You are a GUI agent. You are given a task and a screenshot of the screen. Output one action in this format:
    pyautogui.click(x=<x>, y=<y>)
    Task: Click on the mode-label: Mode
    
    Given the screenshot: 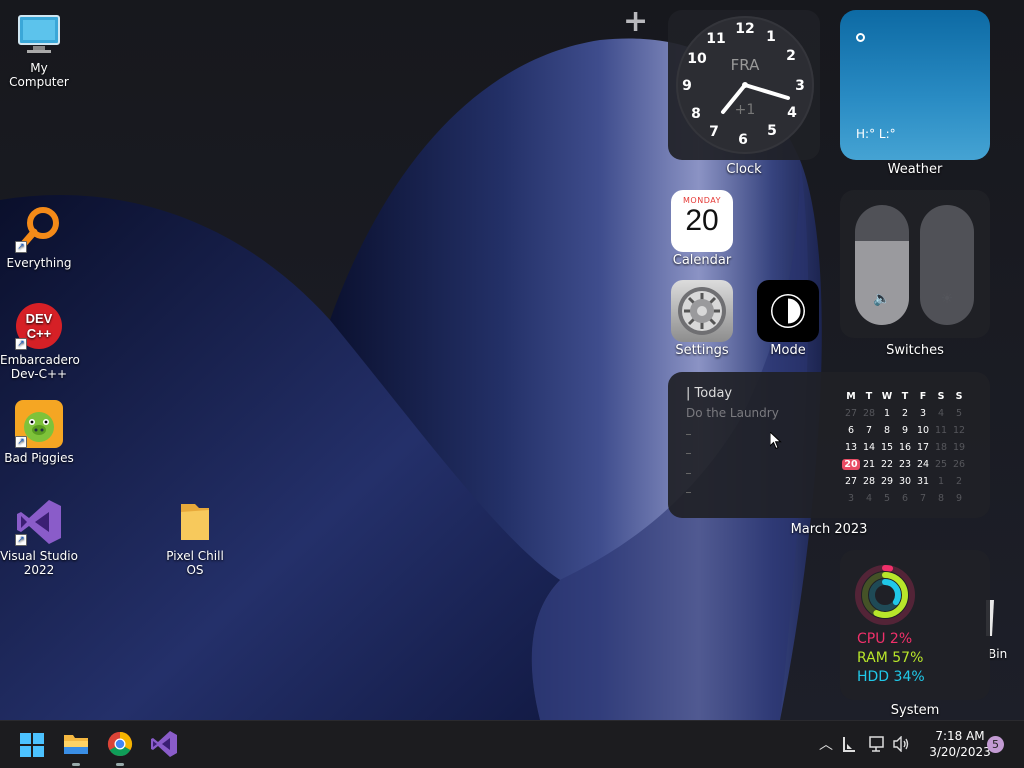 What is the action you would take?
    pyautogui.click(x=788, y=350)
    